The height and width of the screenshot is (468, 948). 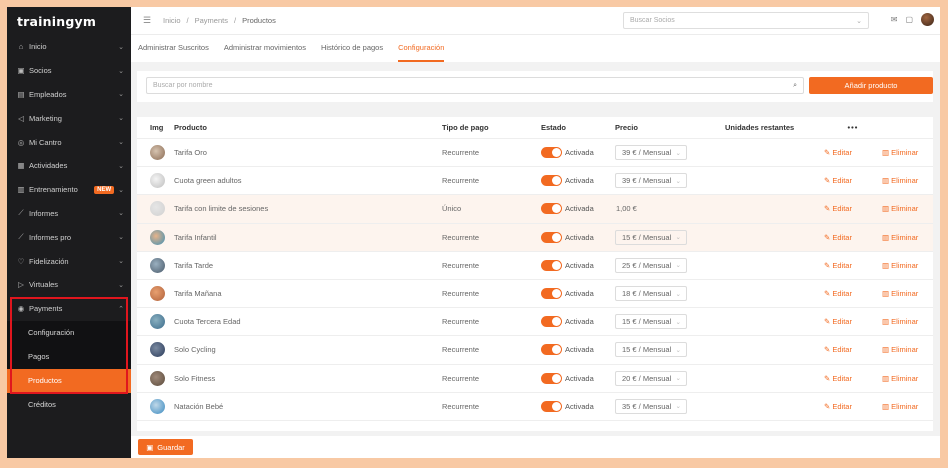 What do you see at coordinates (69, 166) in the screenshot?
I see `sidebar-item-actividades: ▦ Actividades ⌄` at bounding box center [69, 166].